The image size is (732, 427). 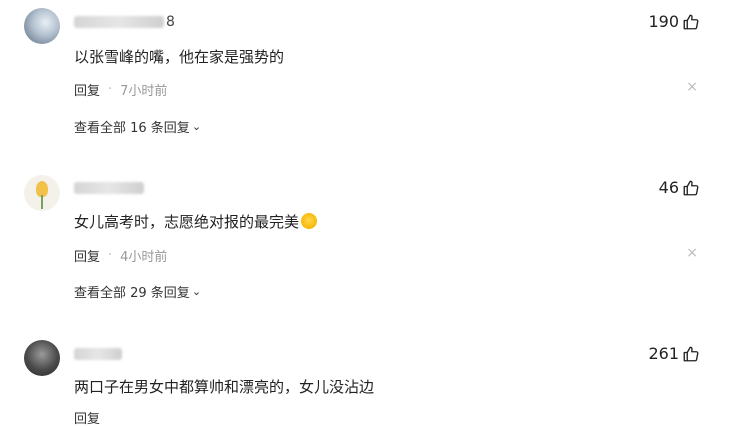 I want to click on view-replies-button: 查看全部 29 条回复 ⌄, so click(x=137, y=291).